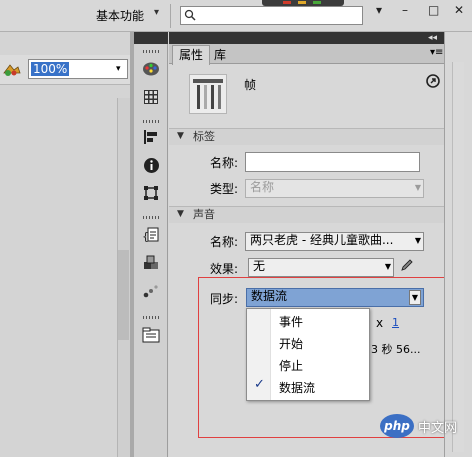 The width and height of the screenshot is (472, 457). Describe the element at coordinates (120, 15) in the screenshot. I see `workspace-switcher: 基本功能` at that location.